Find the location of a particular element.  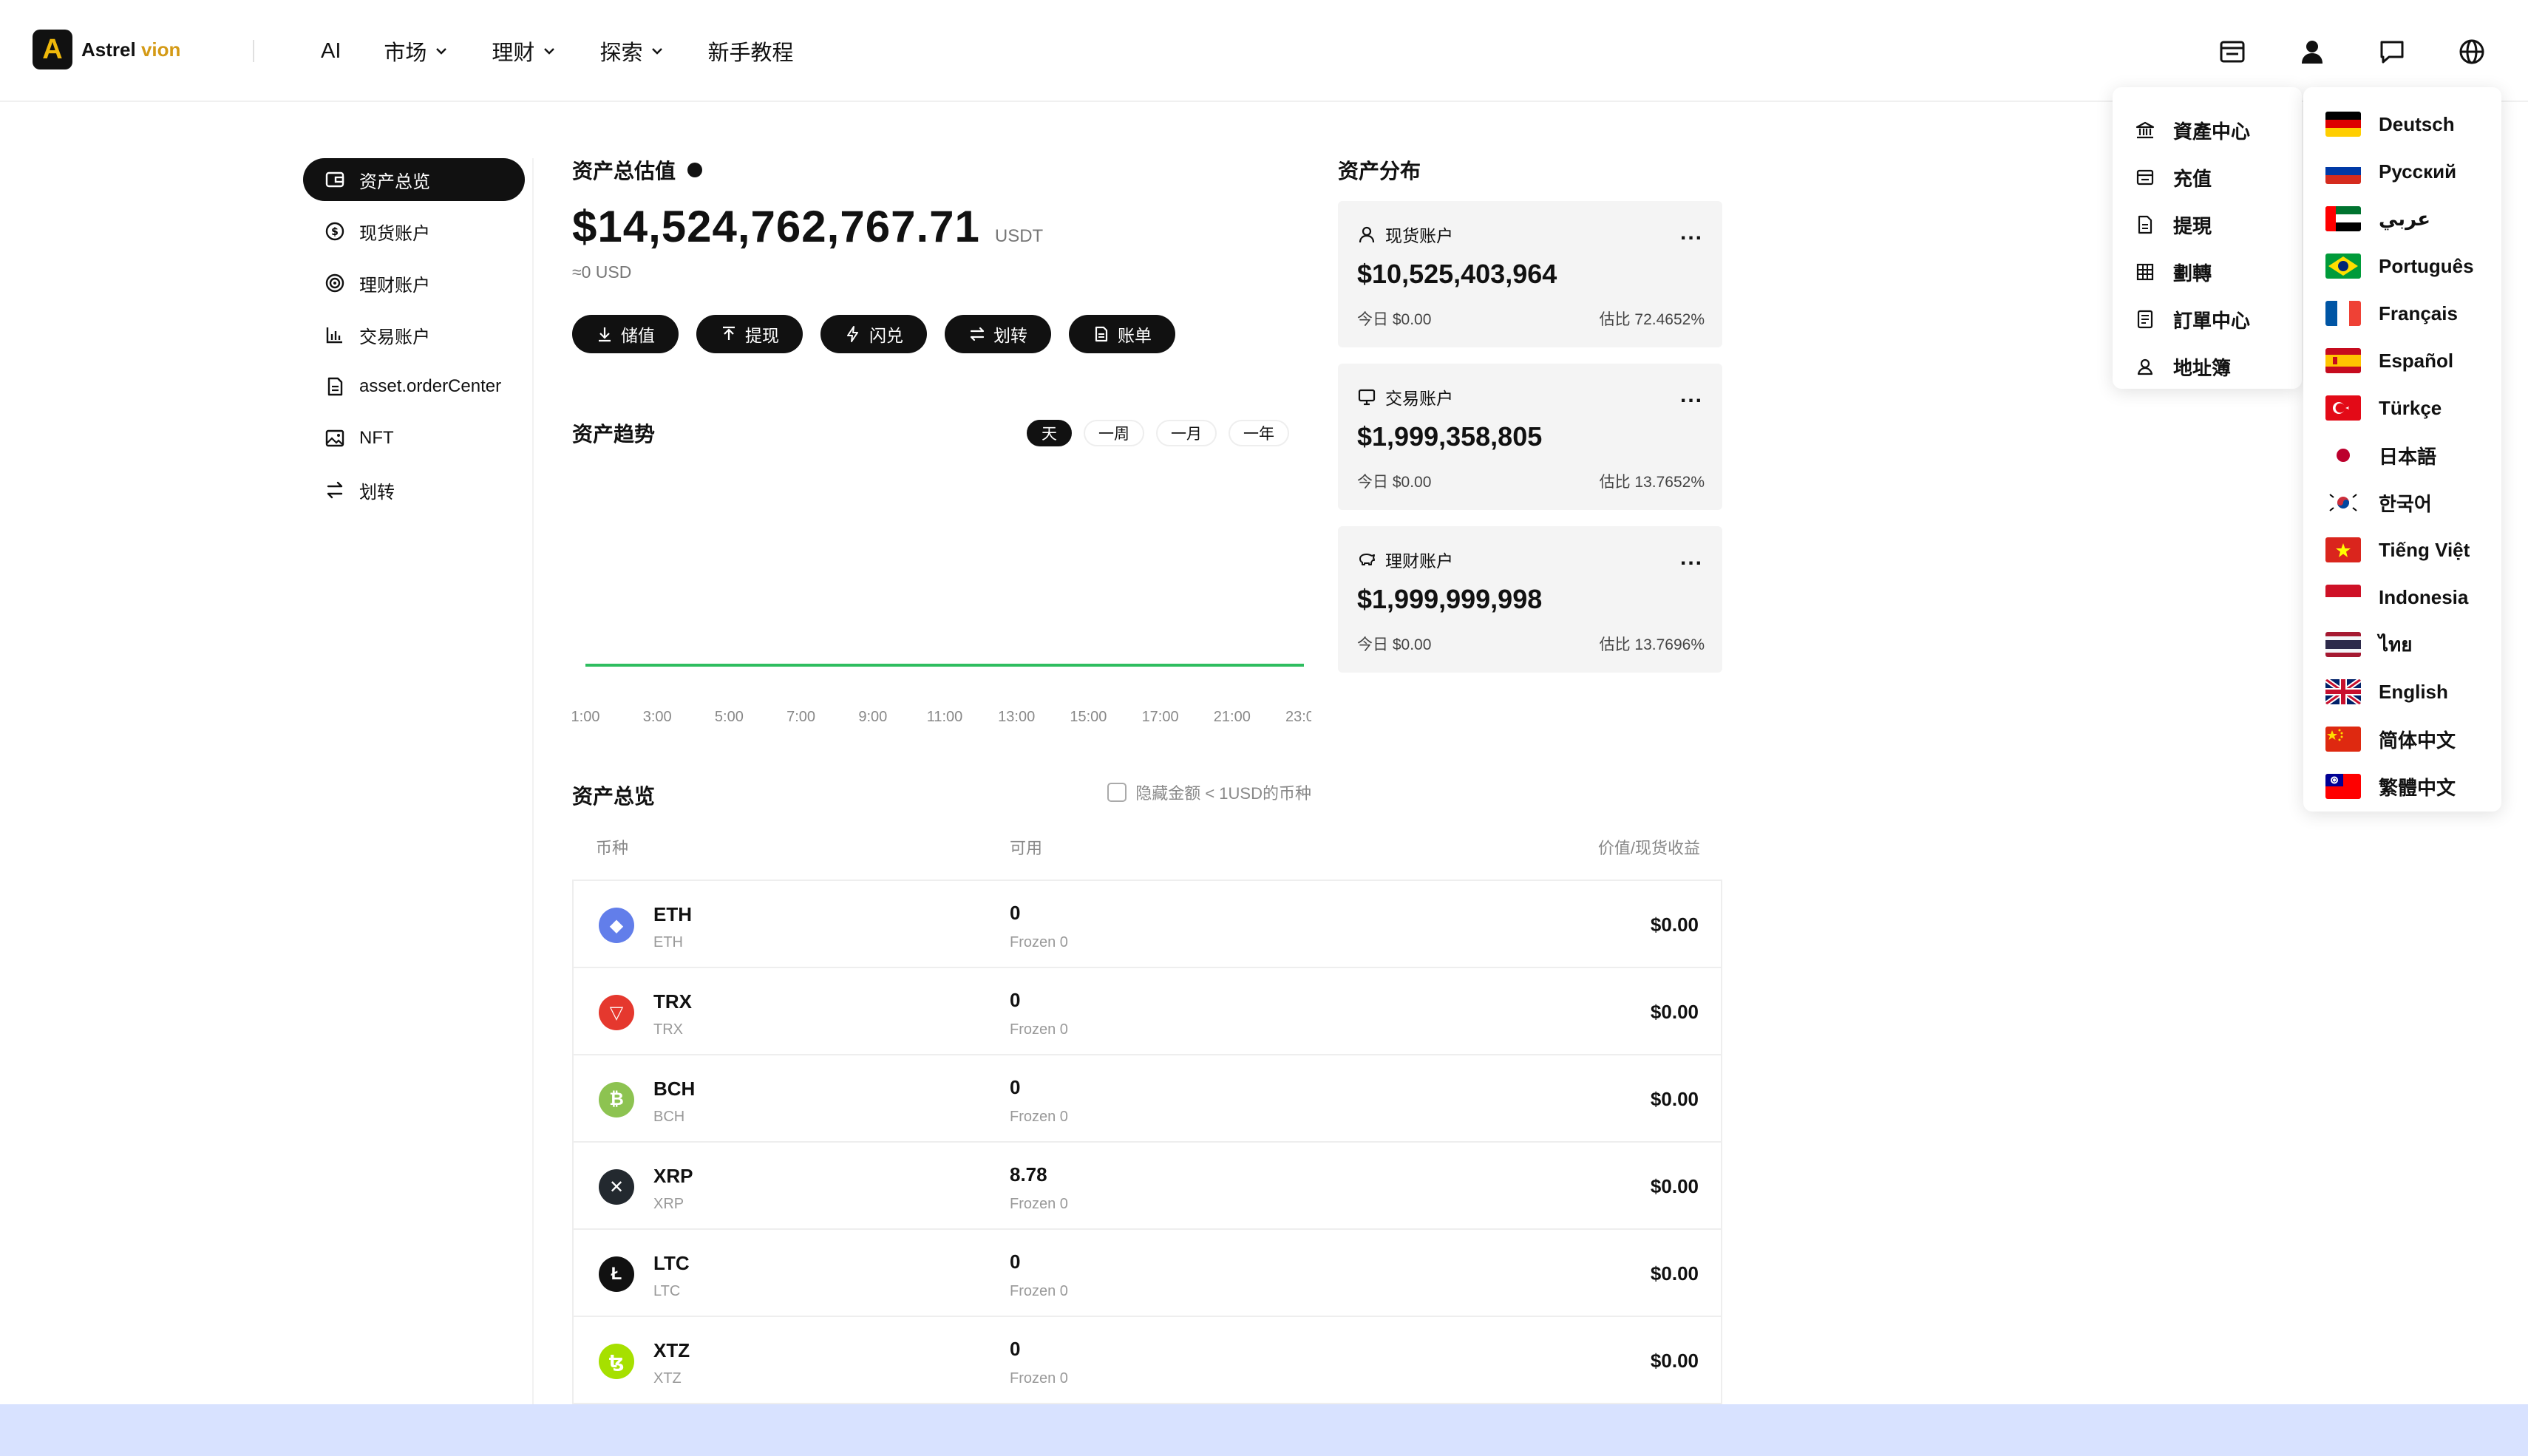

menu-label: 資產中心 is located at coordinates (2212, 131).